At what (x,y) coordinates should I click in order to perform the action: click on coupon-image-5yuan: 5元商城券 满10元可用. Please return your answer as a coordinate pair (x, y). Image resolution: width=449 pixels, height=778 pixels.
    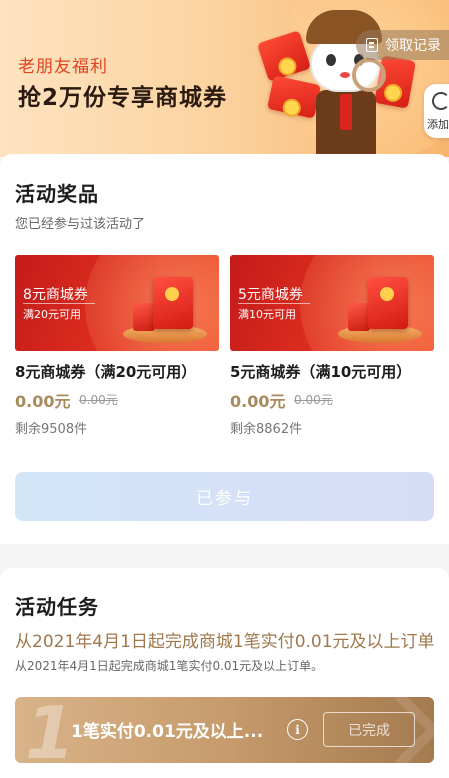
    Looking at the image, I should click on (332, 303).